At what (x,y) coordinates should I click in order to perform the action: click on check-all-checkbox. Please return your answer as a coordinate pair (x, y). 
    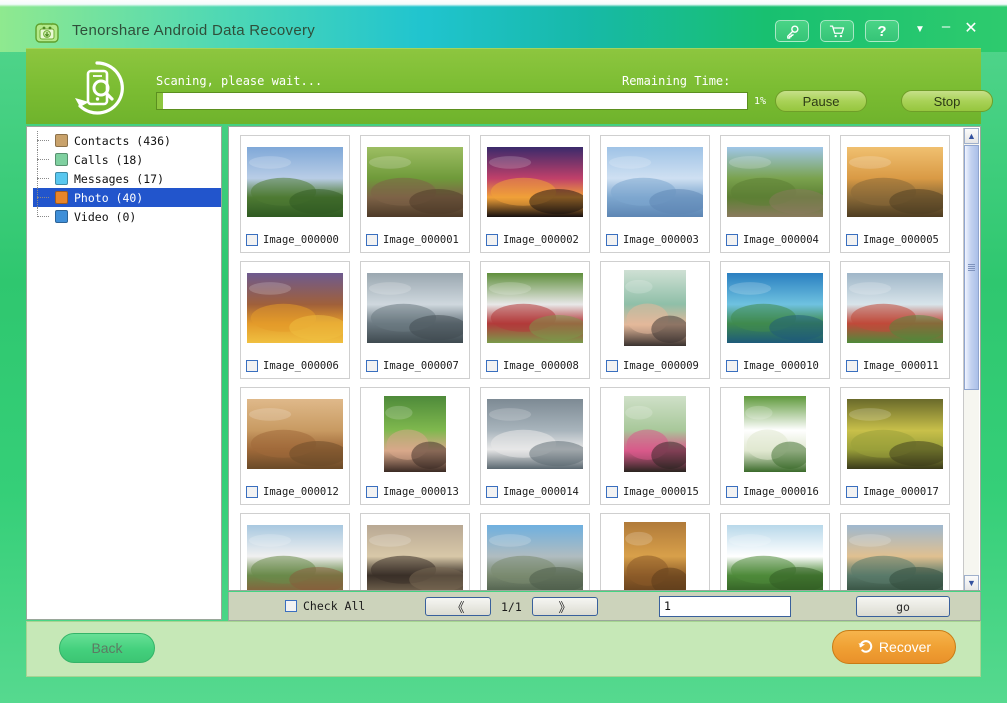
    Looking at the image, I should click on (291, 606).